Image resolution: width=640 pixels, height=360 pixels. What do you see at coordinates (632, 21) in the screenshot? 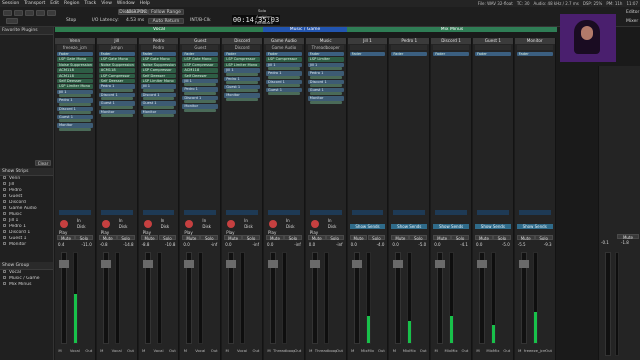
I see `mixer-button: Mixer` at bounding box center [632, 21].